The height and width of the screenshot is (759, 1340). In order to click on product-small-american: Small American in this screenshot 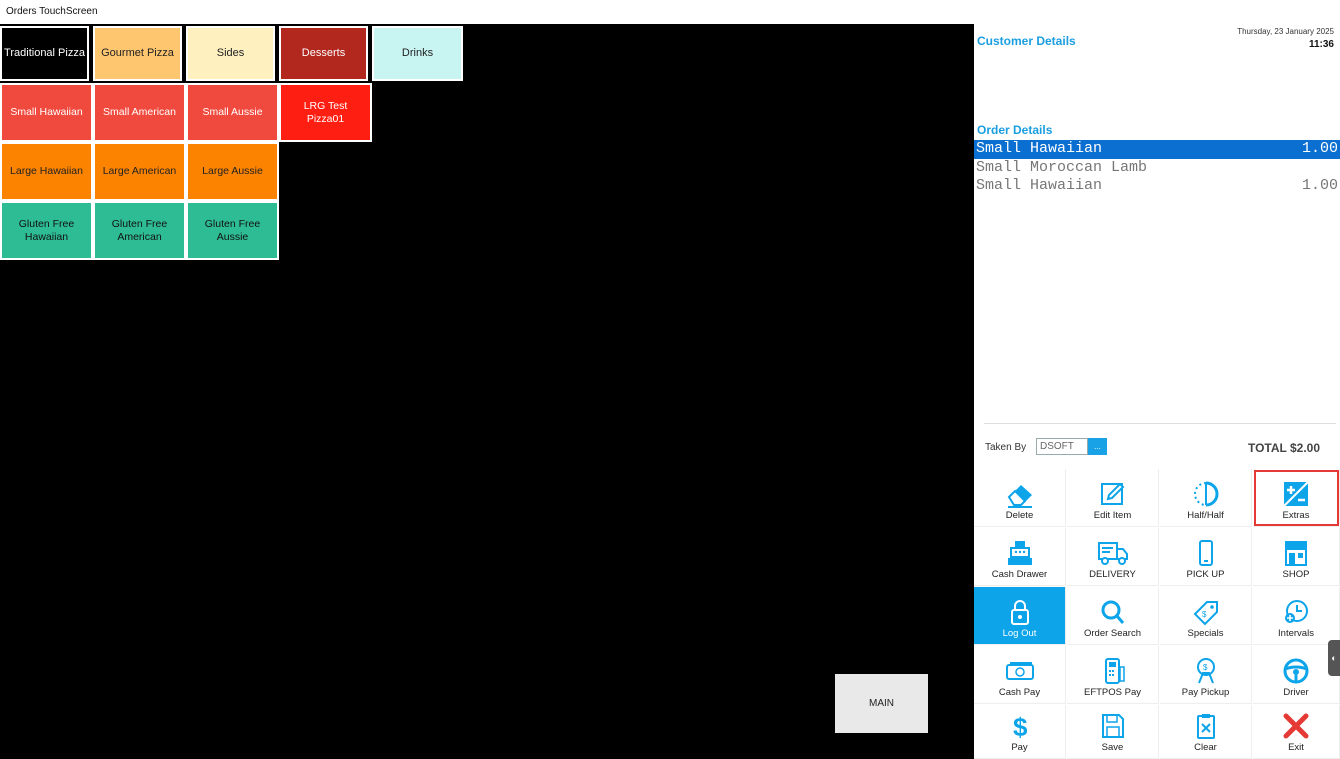, I will do `click(139, 112)`.